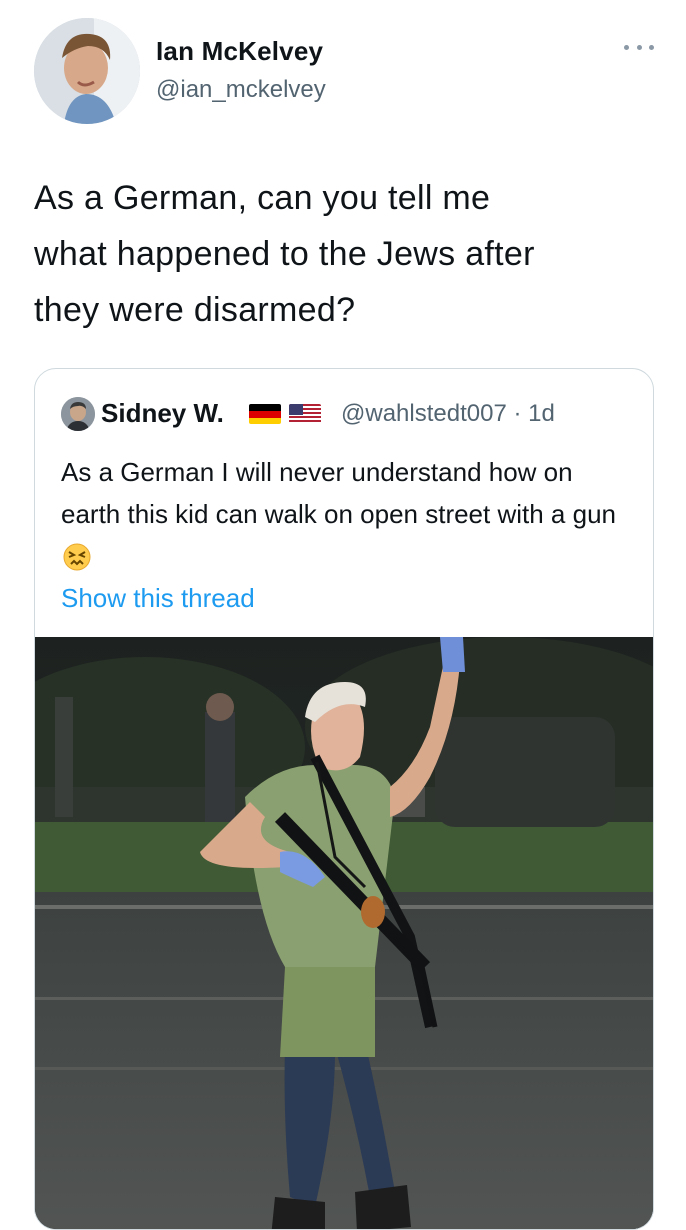  What do you see at coordinates (305, 414) in the screenshot?
I see `us-flag-icon` at bounding box center [305, 414].